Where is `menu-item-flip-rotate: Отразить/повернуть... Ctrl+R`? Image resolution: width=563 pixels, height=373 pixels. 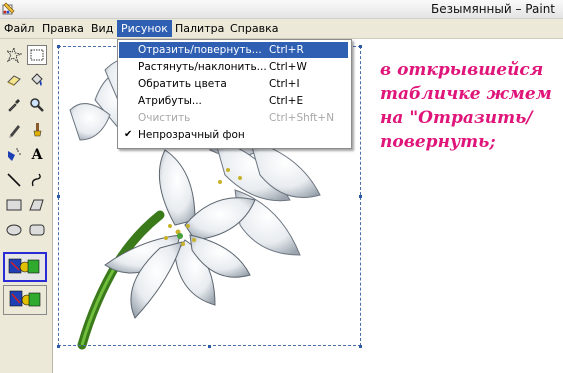 menu-item-flip-rotate: Отразить/повернуть... Ctrl+R is located at coordinates (233, 50).